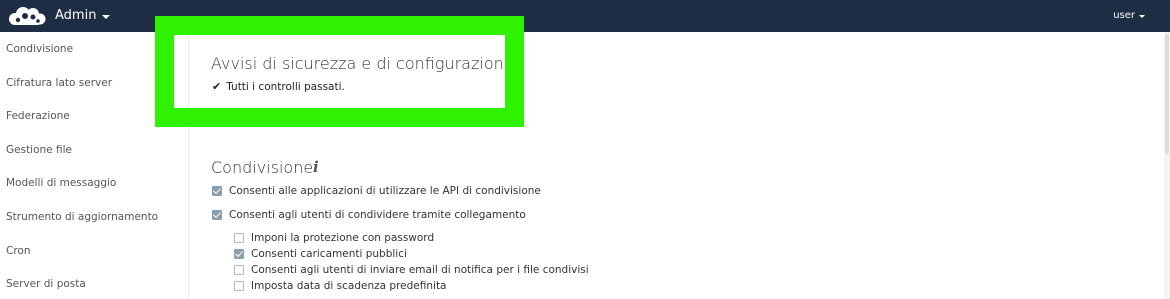 Image resolution: width=1170 pixels, height=299 pixels. I want to click on sidebar-item-strumento-aggiornamento: Strumento di aggiornamento, so click(82, 217).